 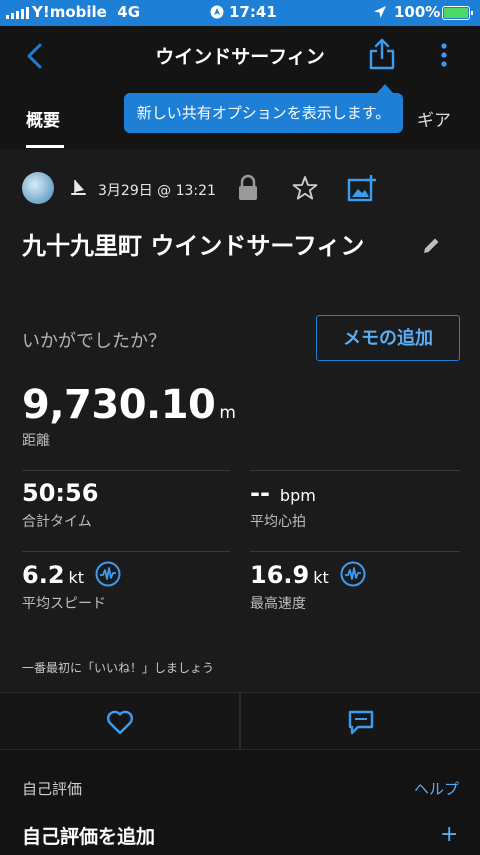 I want to click on lock-icon, so click(x=248, y=188).